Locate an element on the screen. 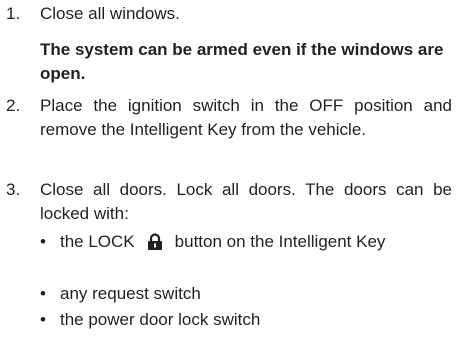 This screenshot has height=338, width=457. bullet-text-after: button on the Intelligent Key is located at coordinates (280, 241).